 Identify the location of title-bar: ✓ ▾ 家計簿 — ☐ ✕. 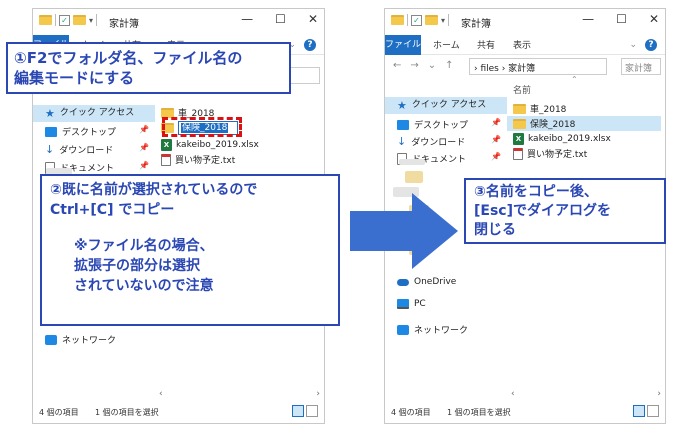
(525, 22).